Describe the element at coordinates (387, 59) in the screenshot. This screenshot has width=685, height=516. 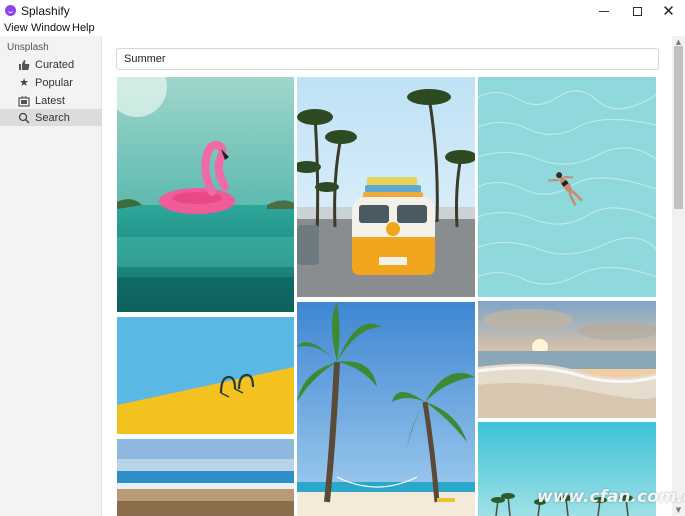
I see `search-input` at that location.